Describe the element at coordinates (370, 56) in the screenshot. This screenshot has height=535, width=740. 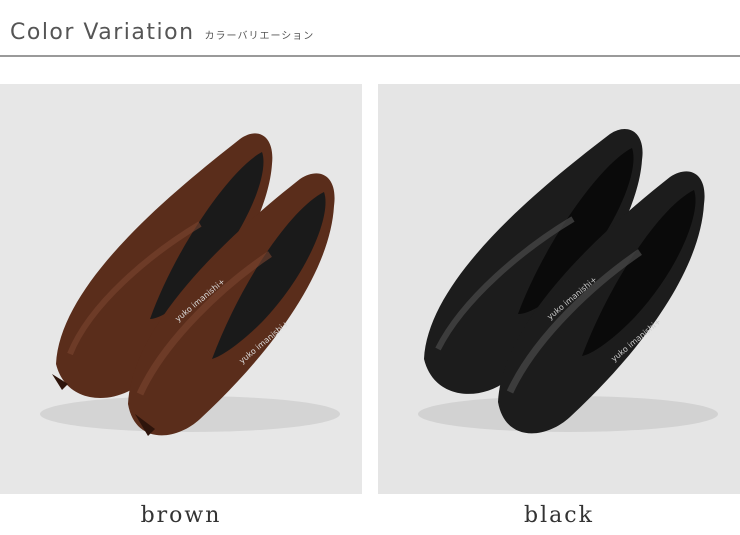
I see `header-divider` at that location.